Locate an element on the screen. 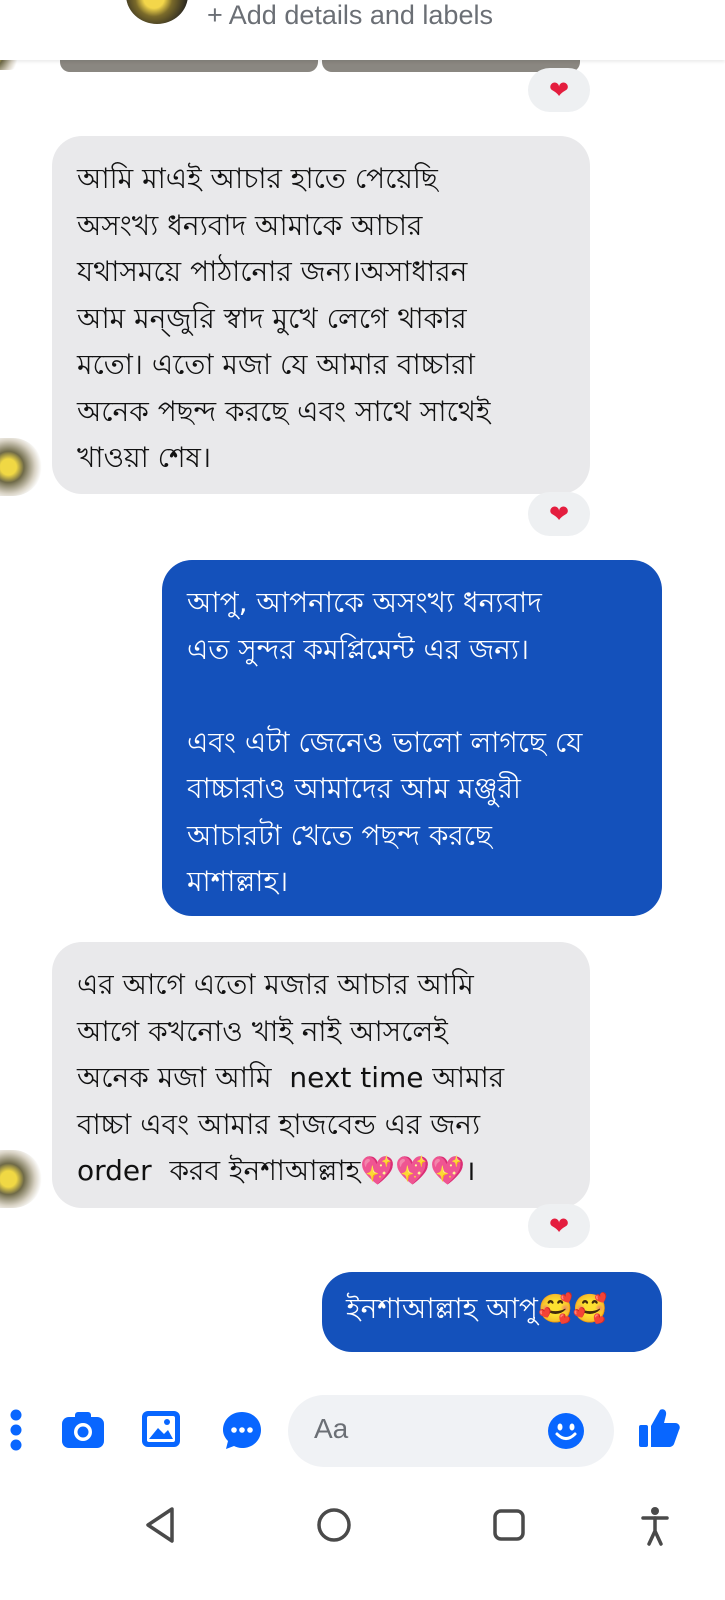  emoji-icon is located at coordinates (566, 1431).